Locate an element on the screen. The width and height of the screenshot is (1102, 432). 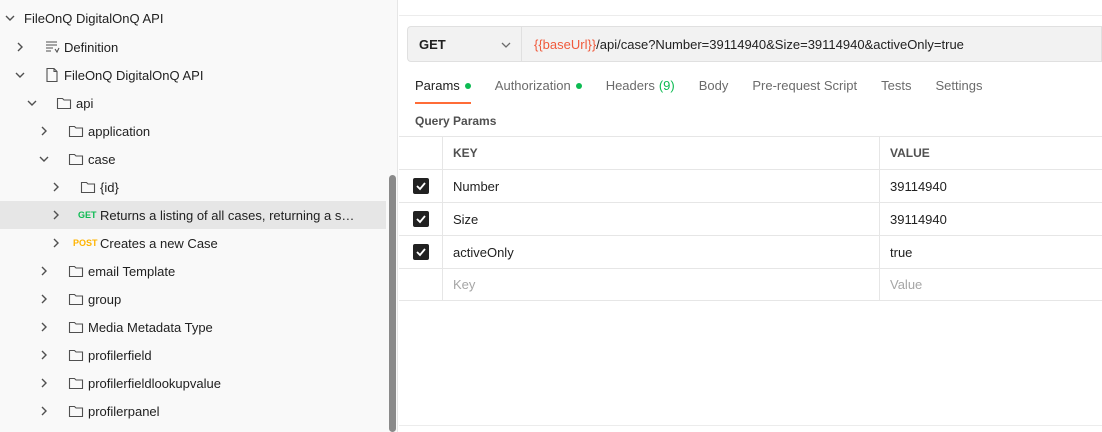
tree-item-label: profilerfield is located at coordinates (120, 355).